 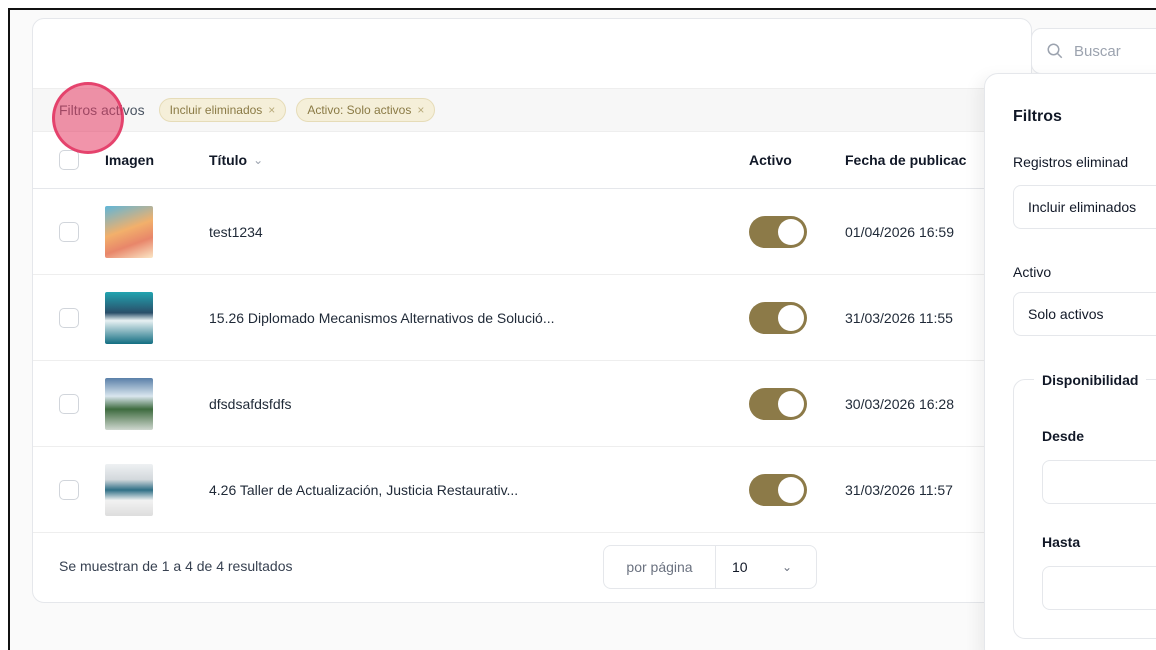 What do you see at coordinates (69, 160) in the screenshot?
I see `select-all-checkbox` at bounding box center [69, 160].